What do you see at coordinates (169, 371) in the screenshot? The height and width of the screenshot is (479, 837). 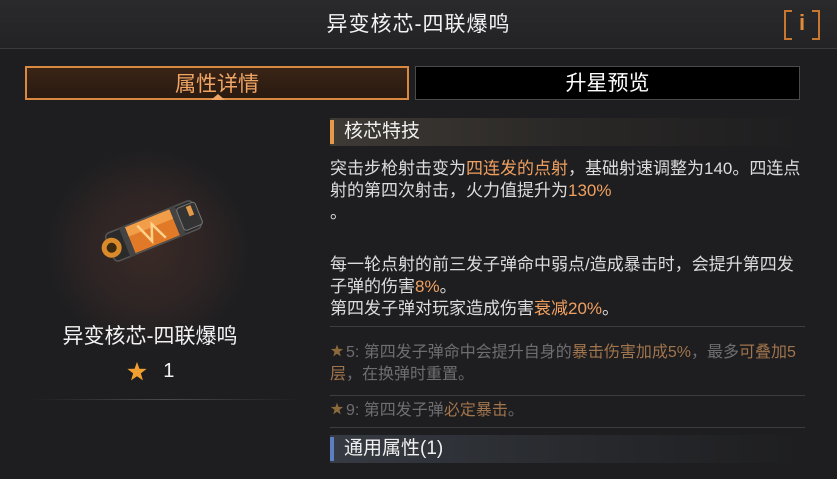 I see `star-level-value: 1` at bounding box center [169, 371].